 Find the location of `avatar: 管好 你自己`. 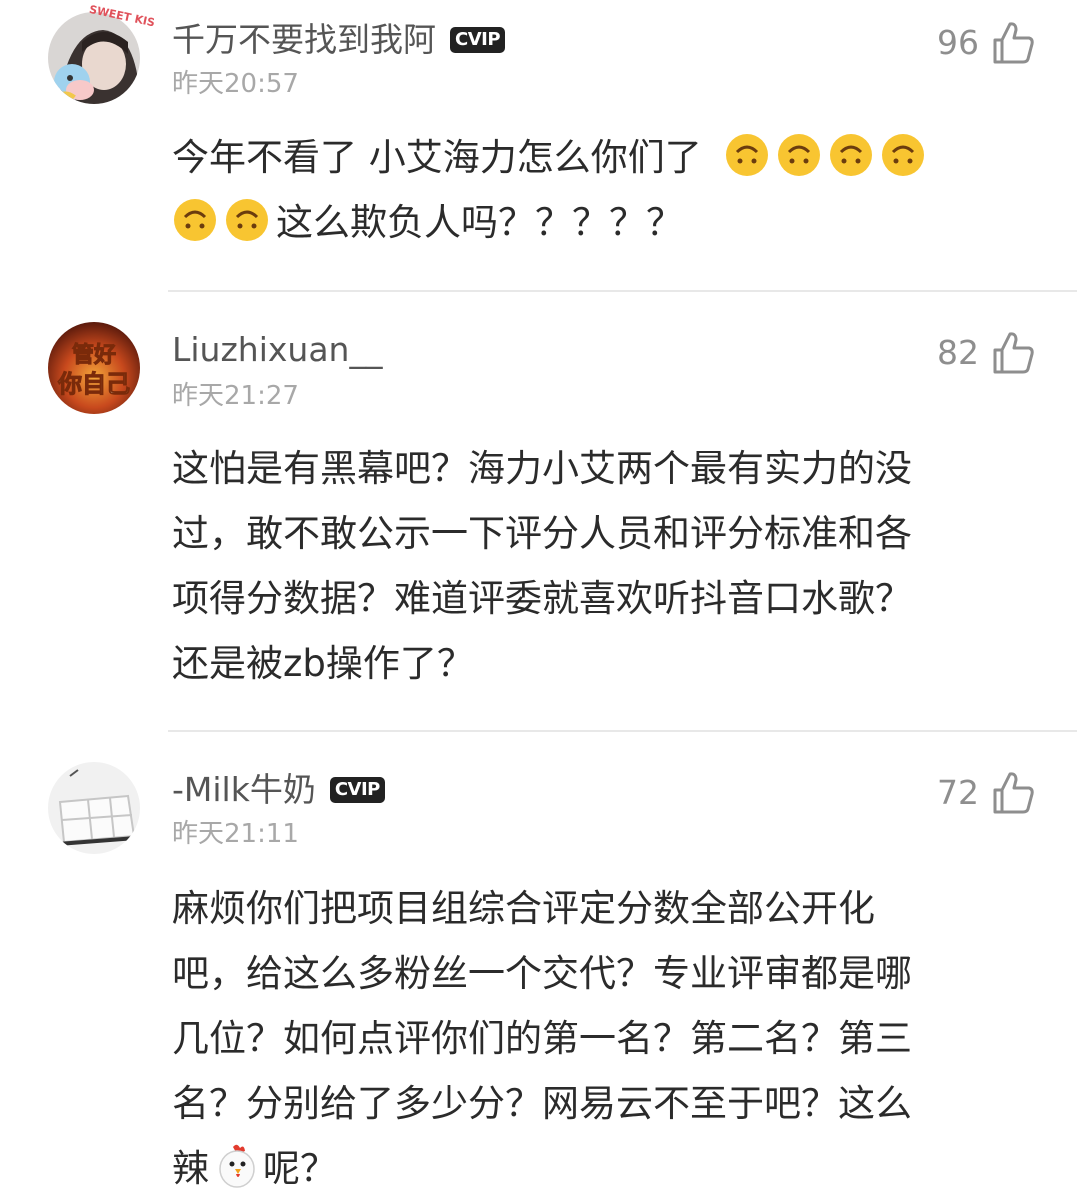

avatar: 管好 你自己 is located at coordinates (94, 368).